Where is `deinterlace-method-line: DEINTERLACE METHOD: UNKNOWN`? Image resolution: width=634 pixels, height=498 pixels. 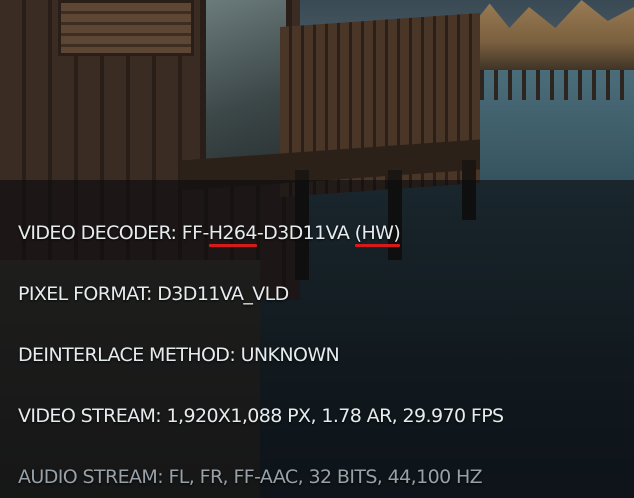
deinterlace-method-line: DEINTERLACE METHOD: UNKNOWN is located at coordinates (179, 355).